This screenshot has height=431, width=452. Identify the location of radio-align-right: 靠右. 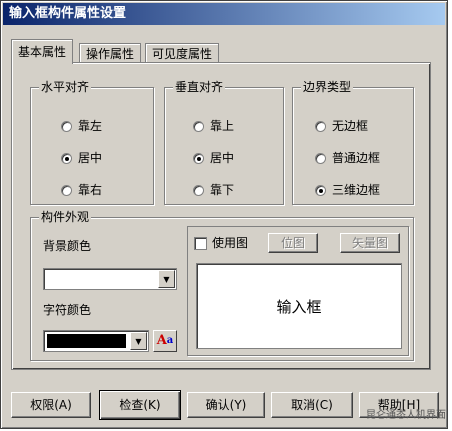
(81, 190).